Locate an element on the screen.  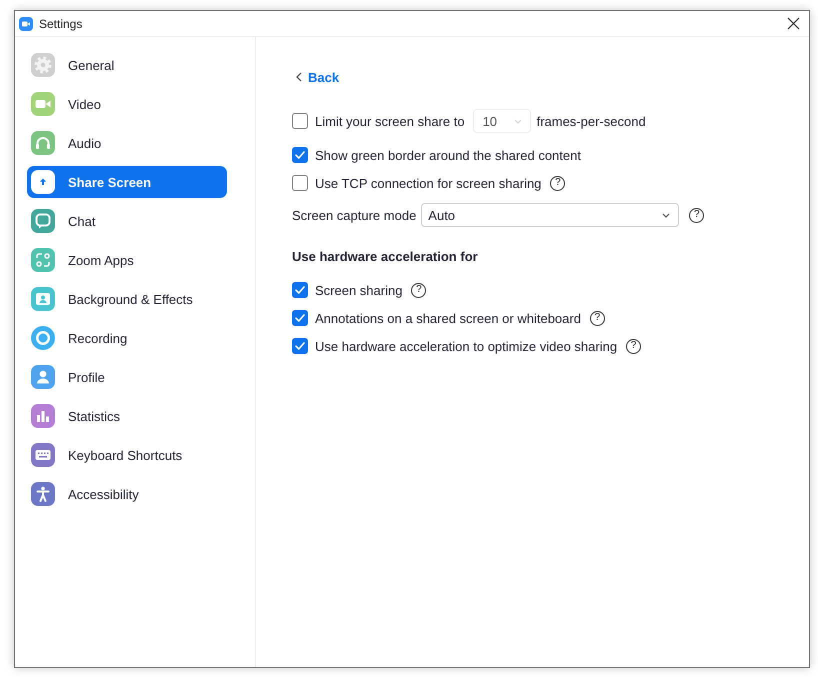
sidebar-item: Audio is located at coordinates (127, 143).